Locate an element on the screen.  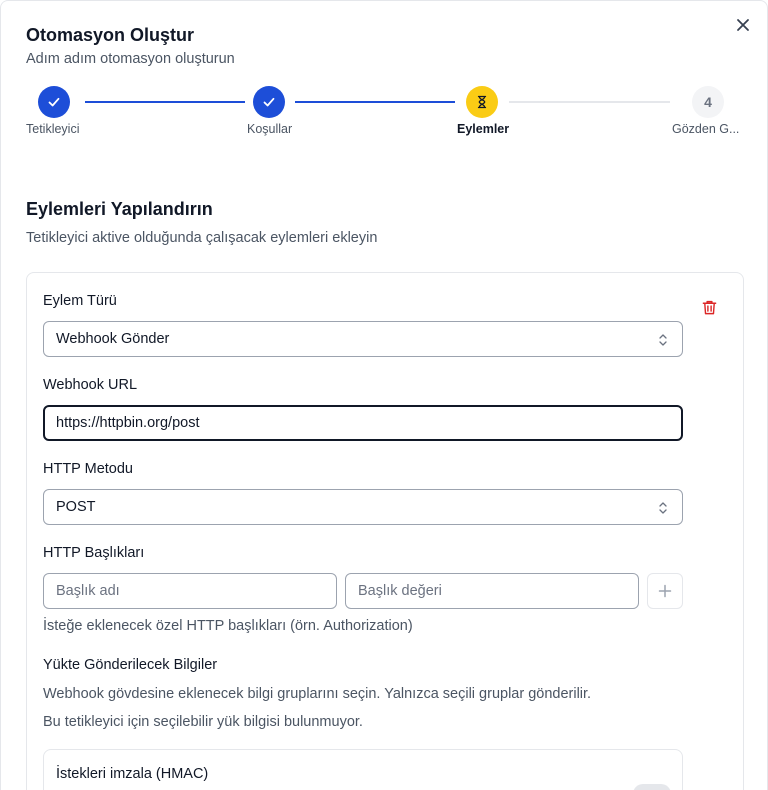
step-actions is located at coordinates (482, 102).